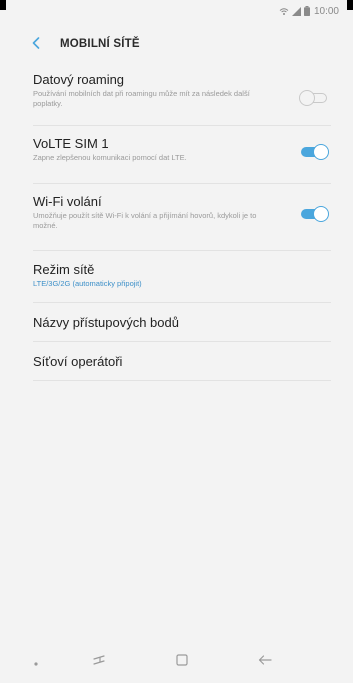 The height and width of the screenshot is (683, 353). I want to click on setting-title: Režim sítě, so click(64, 269).